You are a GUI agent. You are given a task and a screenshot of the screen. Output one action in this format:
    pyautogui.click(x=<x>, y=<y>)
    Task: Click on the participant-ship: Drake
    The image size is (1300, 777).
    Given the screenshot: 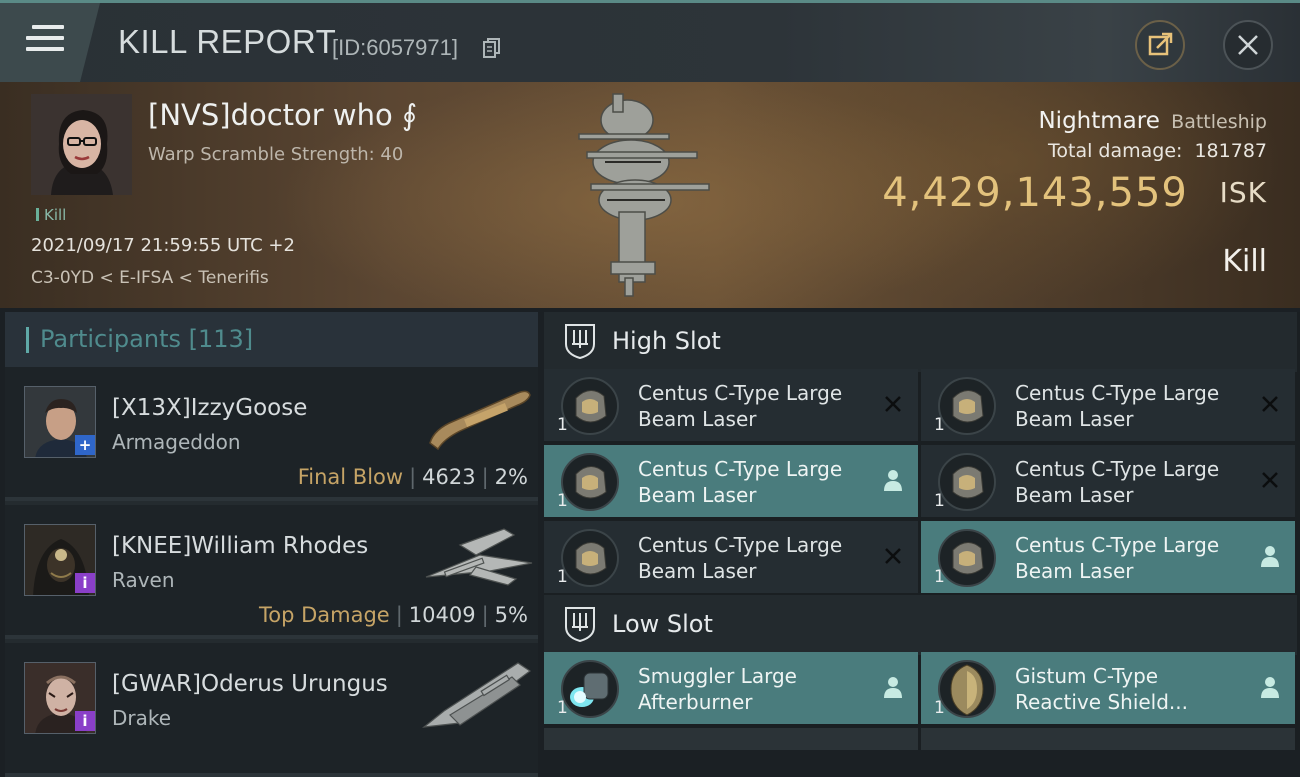 What is the action you would take?
    pyautogui.click(x=142, y=718)
    